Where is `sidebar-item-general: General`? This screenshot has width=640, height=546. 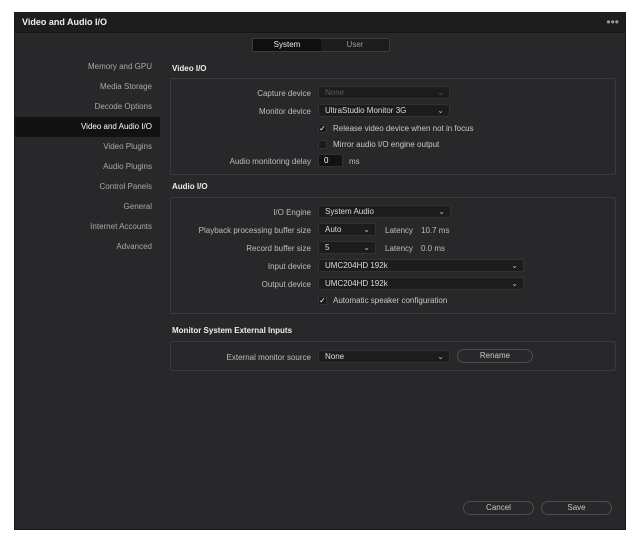
sidebar-item-general: General is located at coordinates (87, 207).